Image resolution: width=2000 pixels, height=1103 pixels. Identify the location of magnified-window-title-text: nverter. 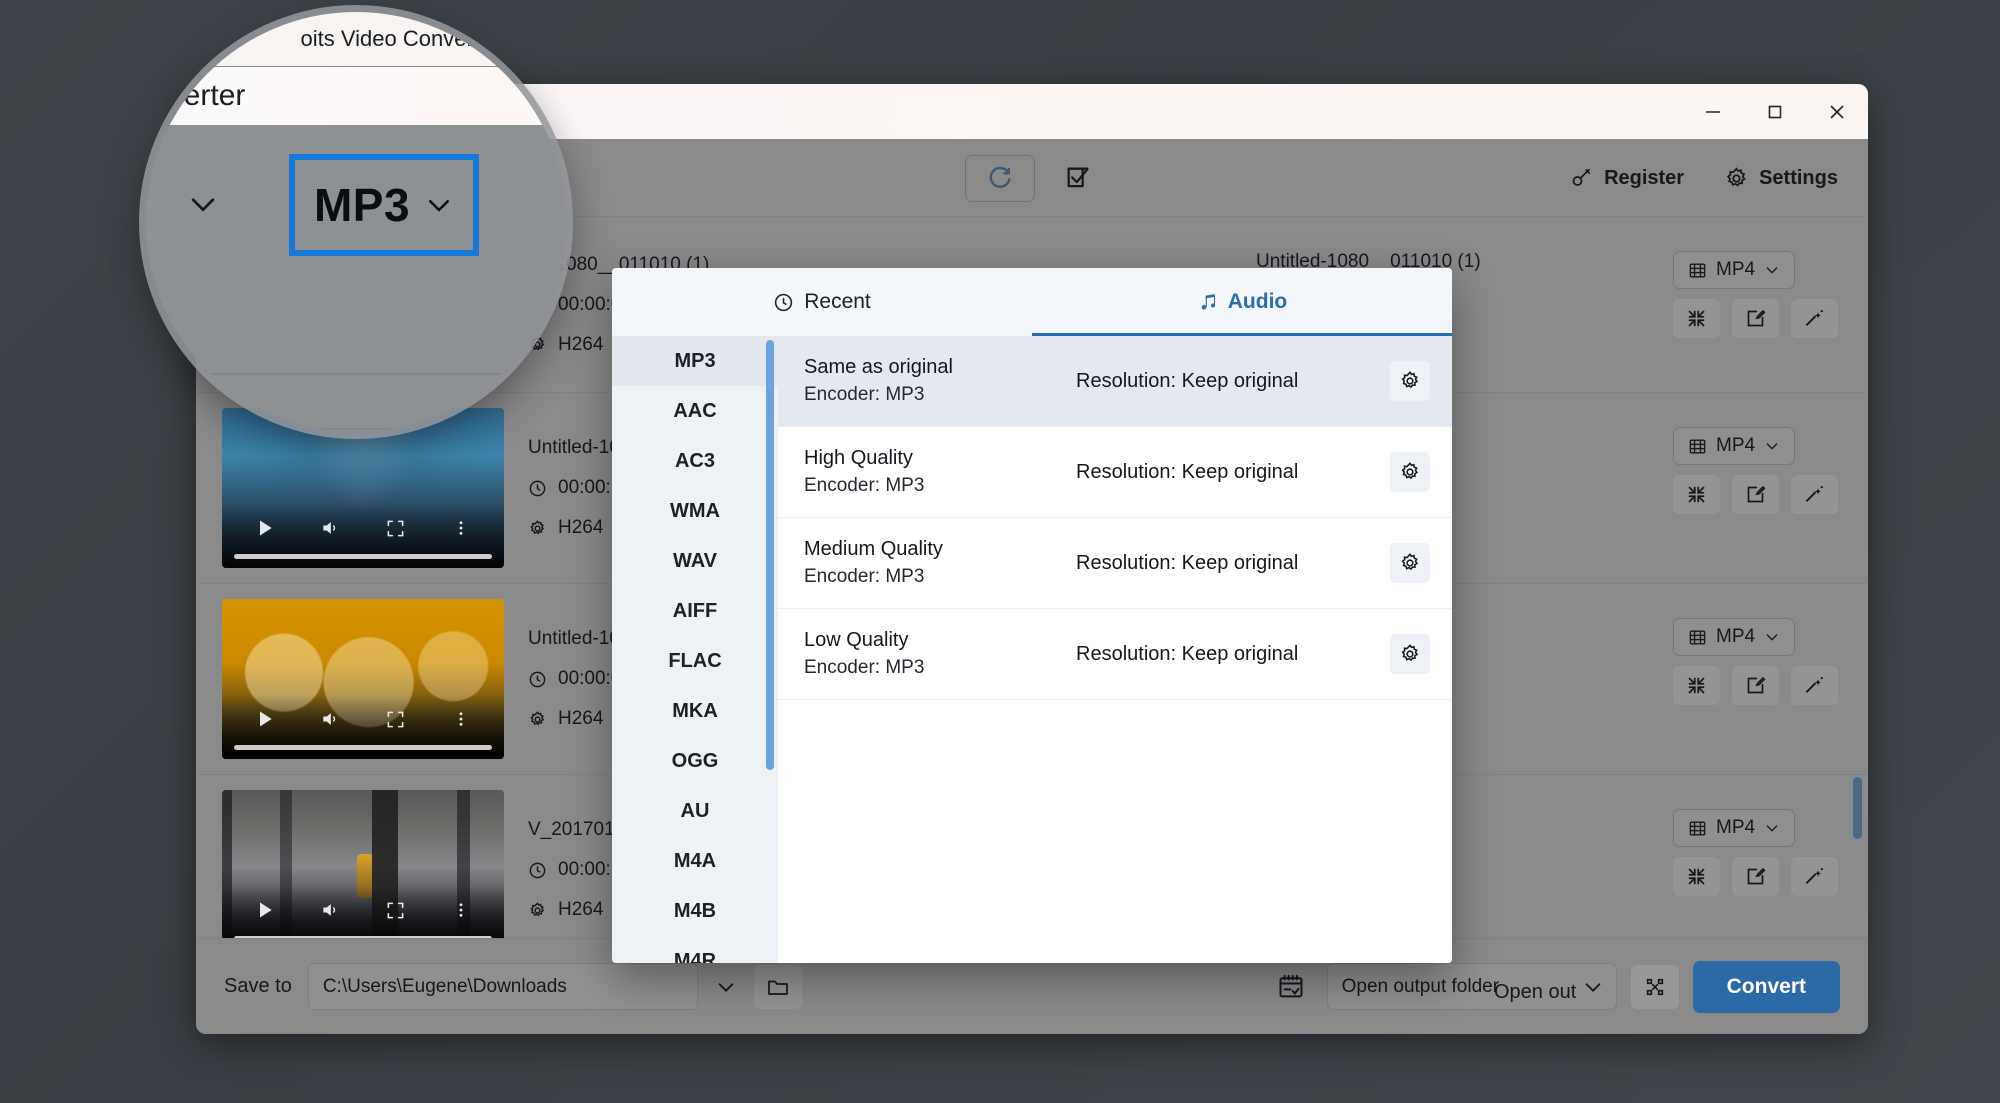
(199, 95).